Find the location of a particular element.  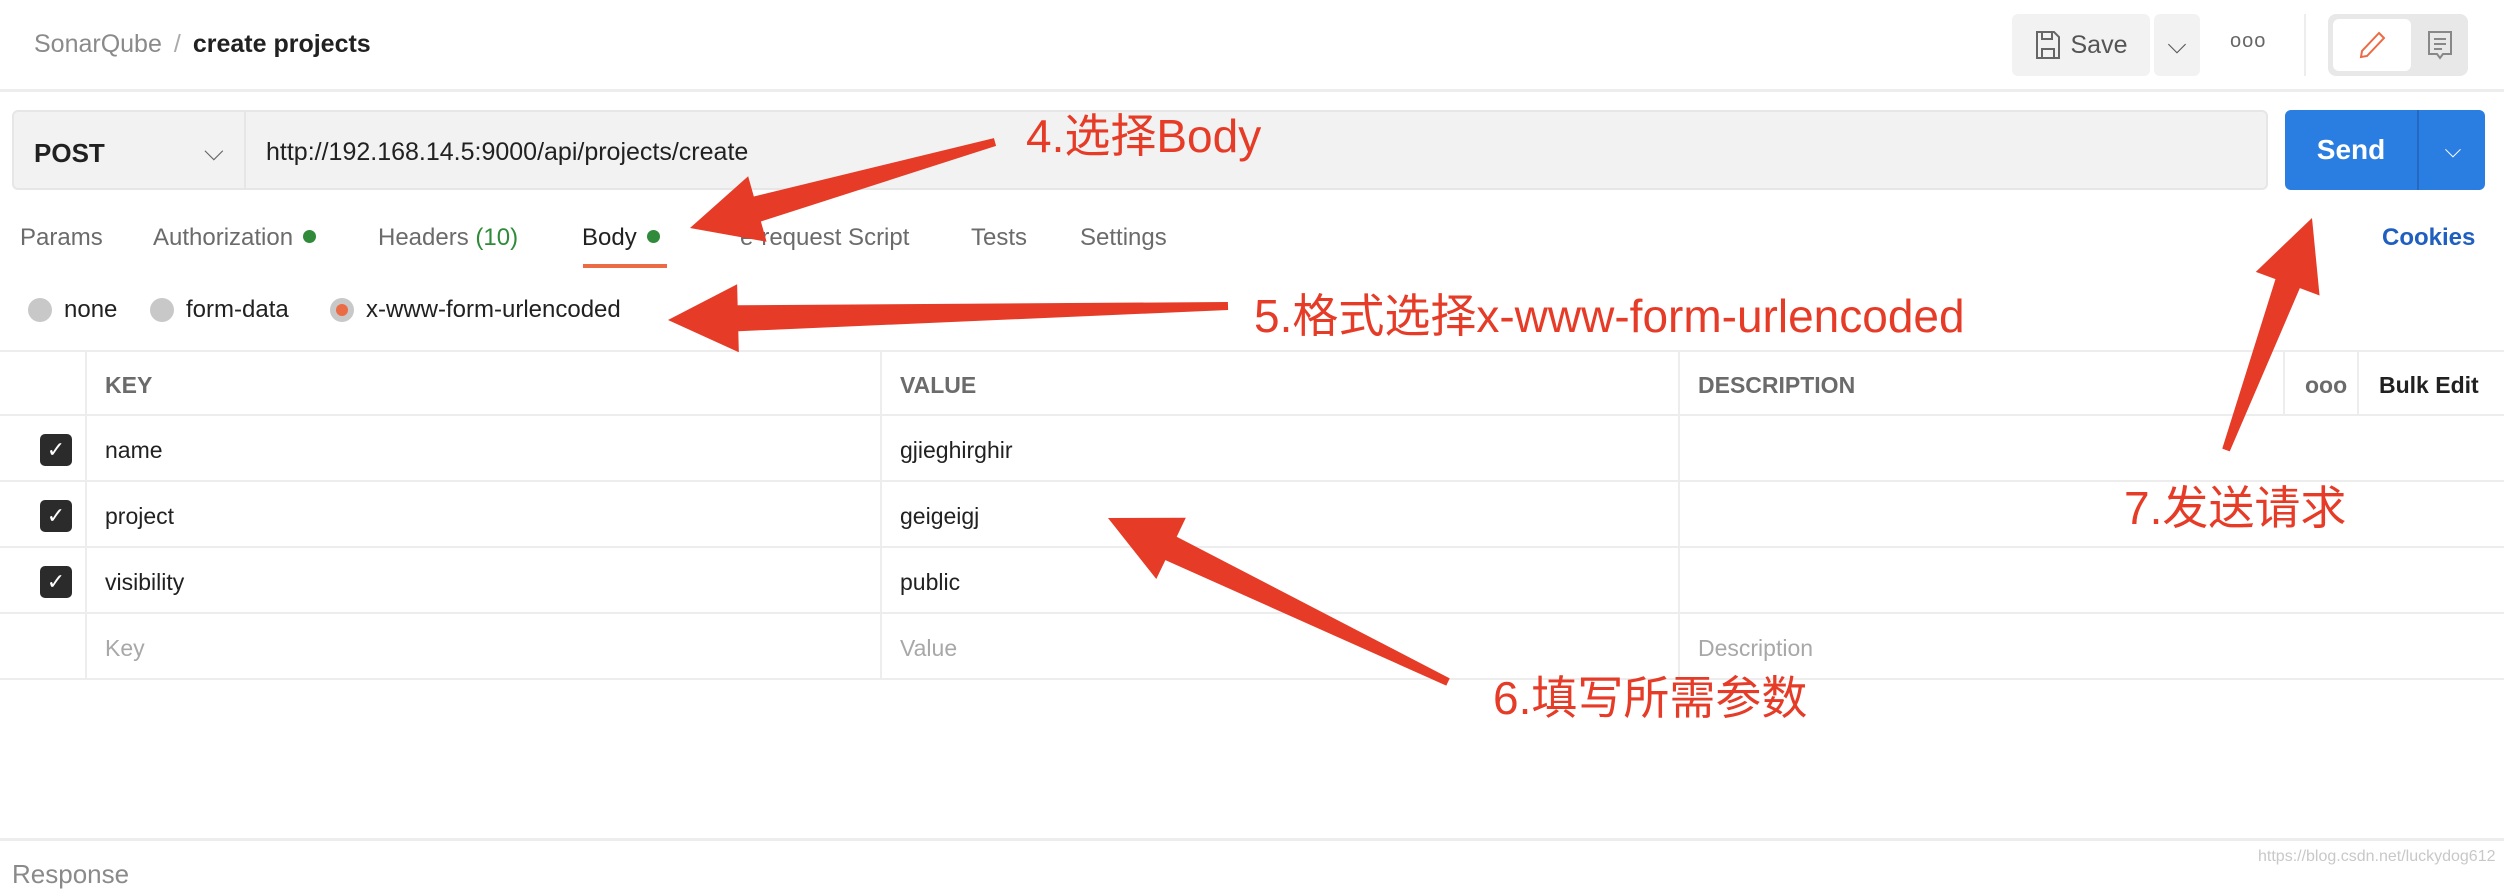

response-pane: Response is located at coordinates (1252, 863).